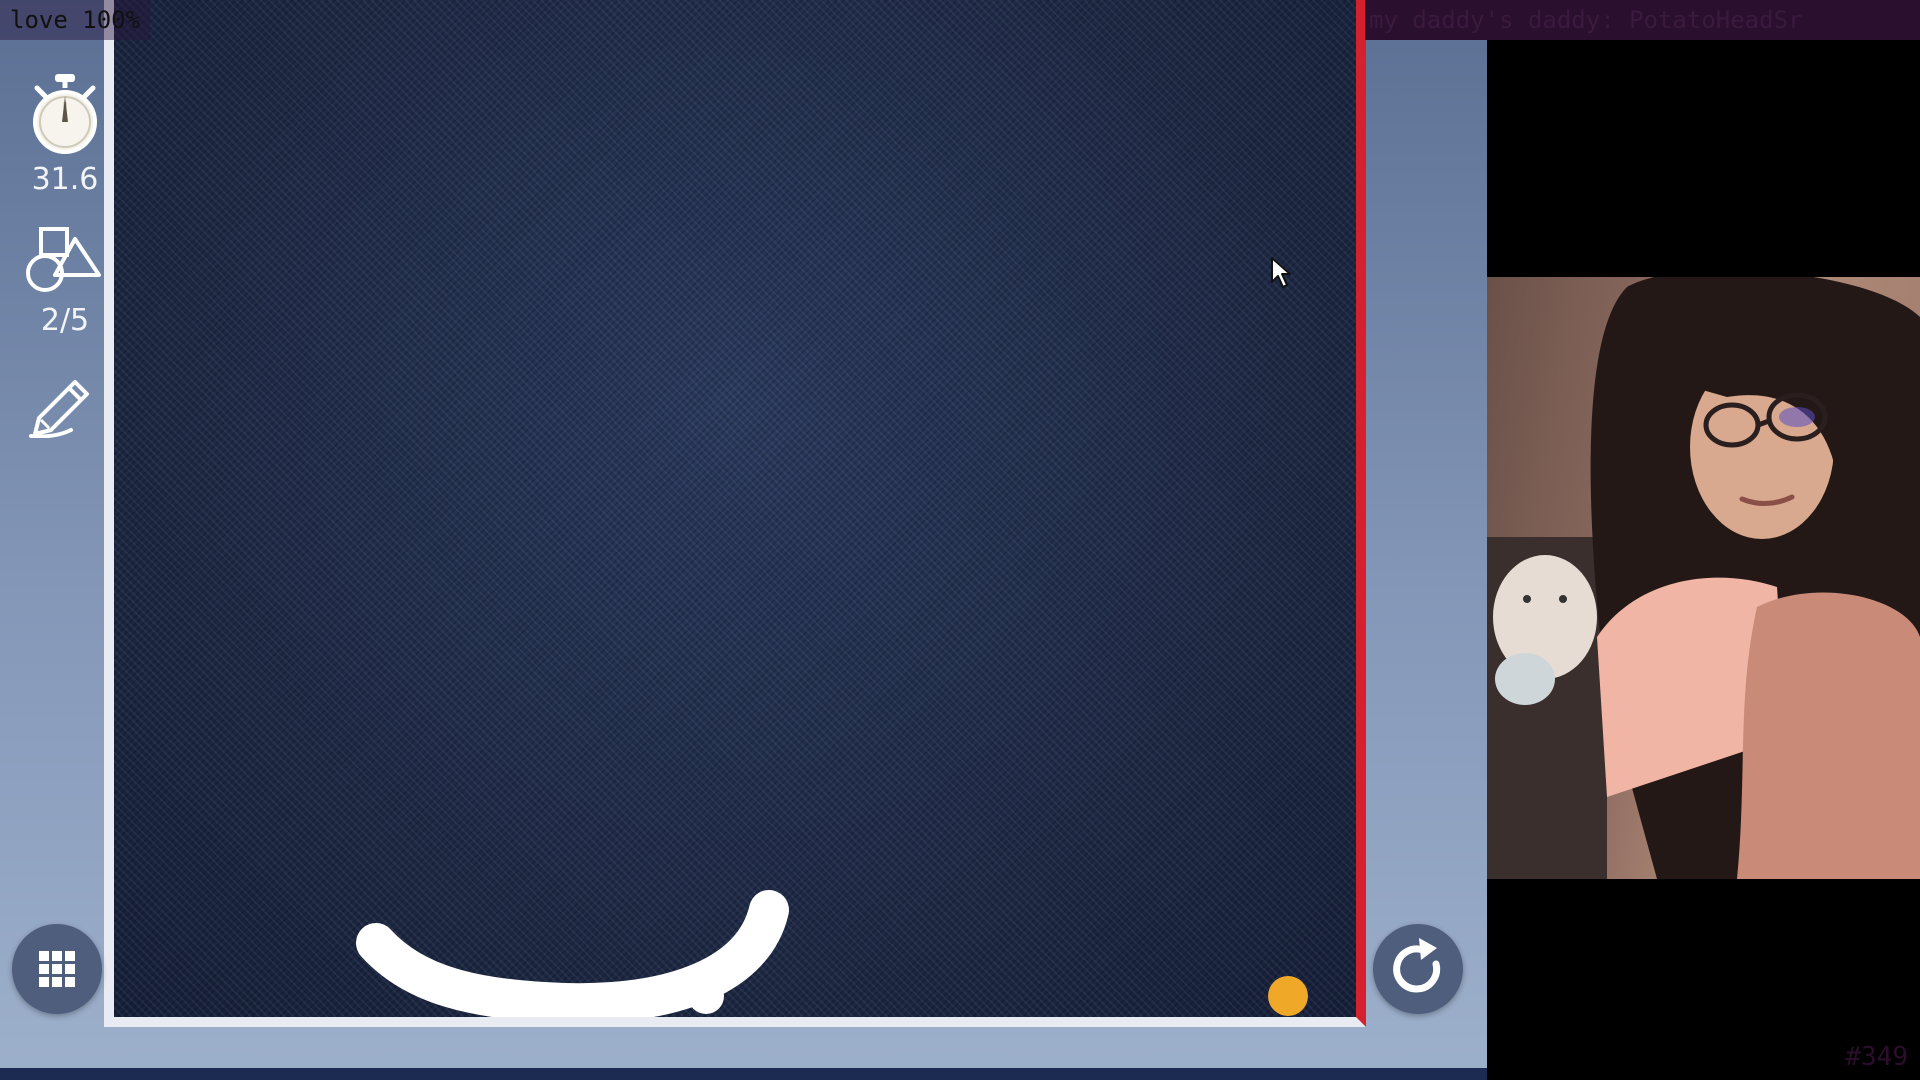  I want to click on sidebar: 31.6 2/5, so click(59, 540).